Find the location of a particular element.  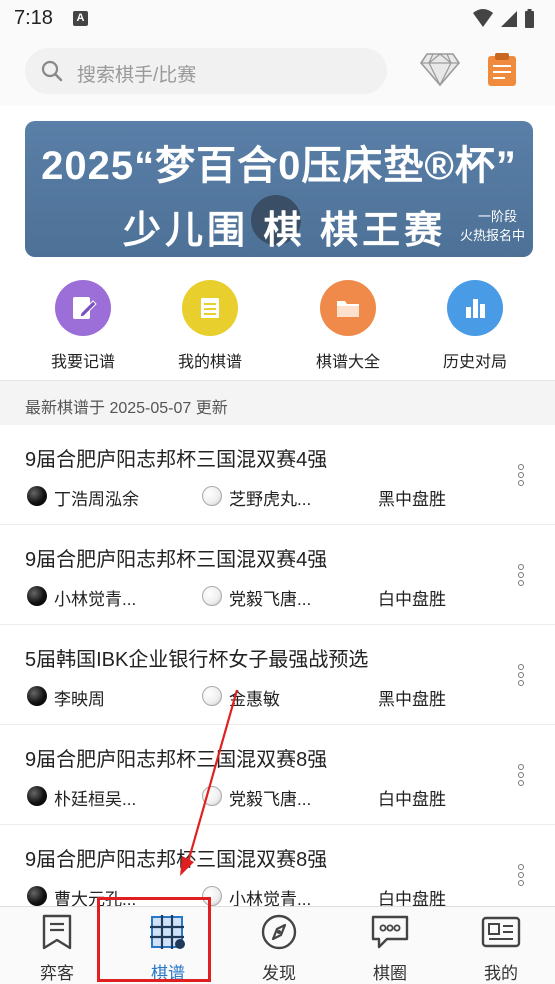

chat-icon is located at coordinates (390, 932).